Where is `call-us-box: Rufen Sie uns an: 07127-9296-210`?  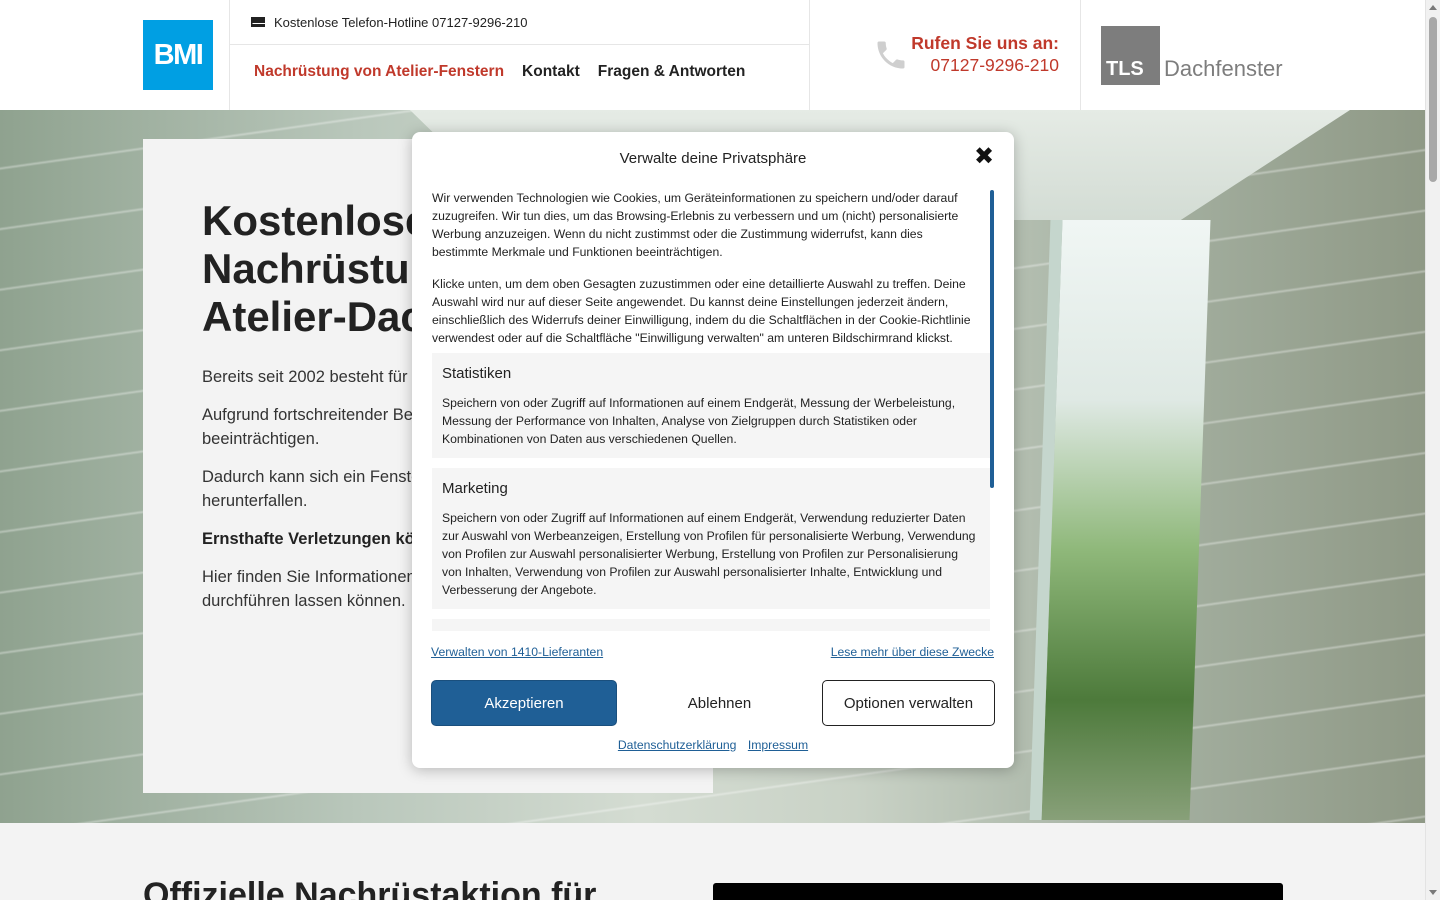 call-us-box: Rufen Sie uns an: 07127-9296-210 is located at coordinates (945, 55).